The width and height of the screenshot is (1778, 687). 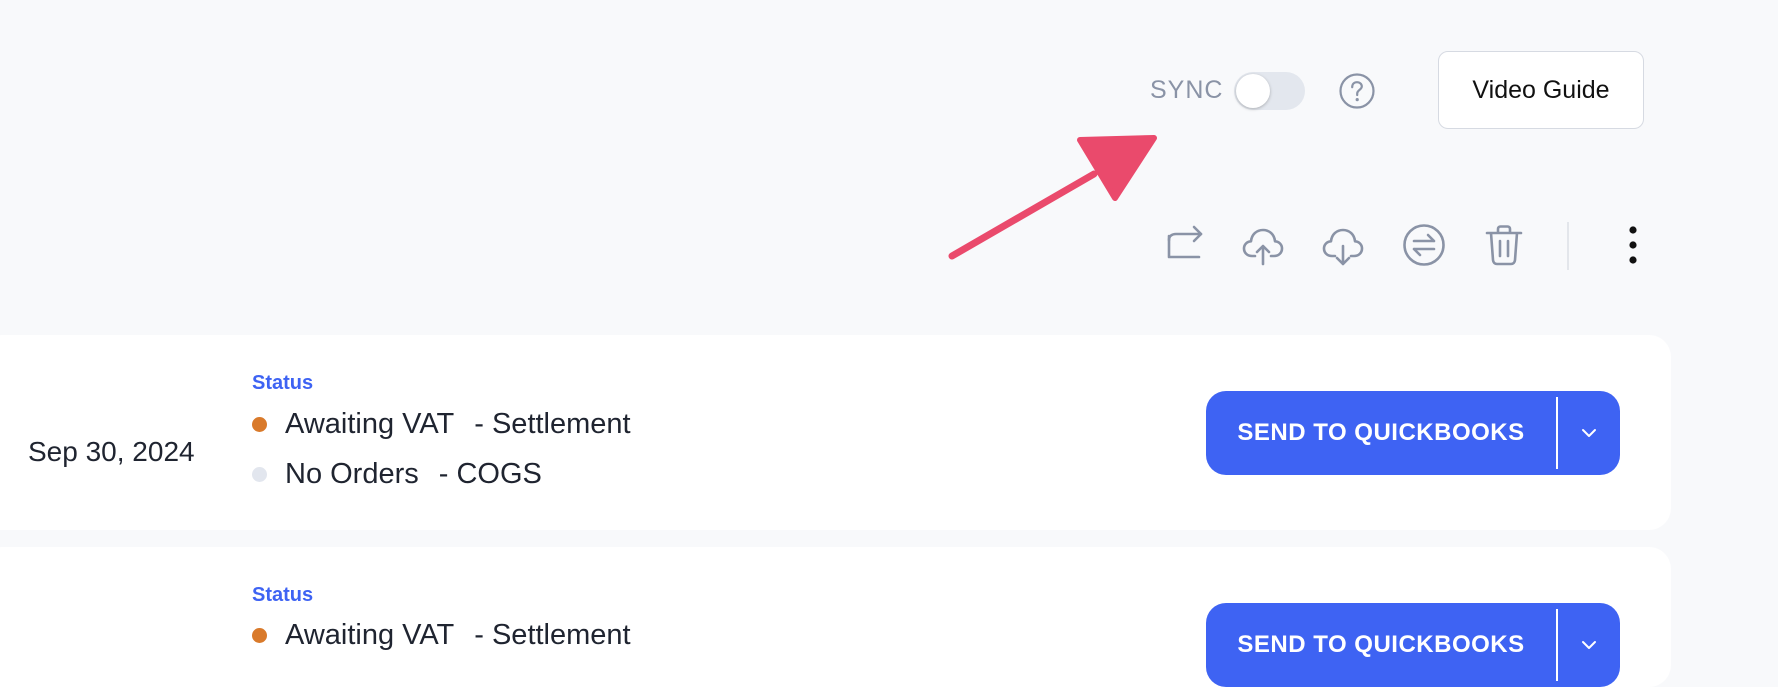 I want to click on sync-toggle, so click(x=1269, y=91).